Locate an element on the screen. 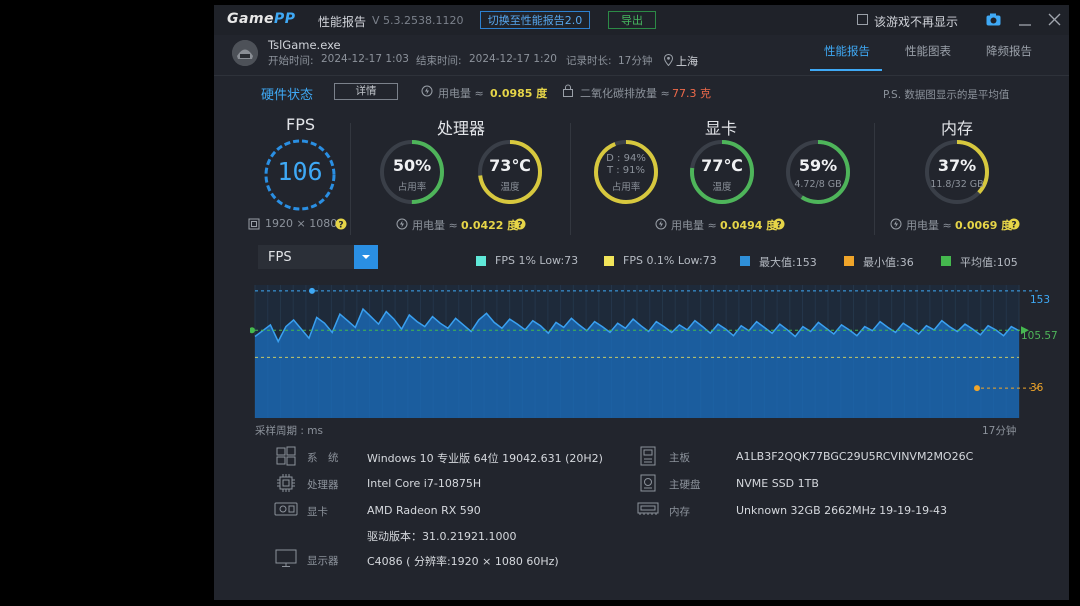  ram-heading: 内存 is located at coordinates (957, 128).